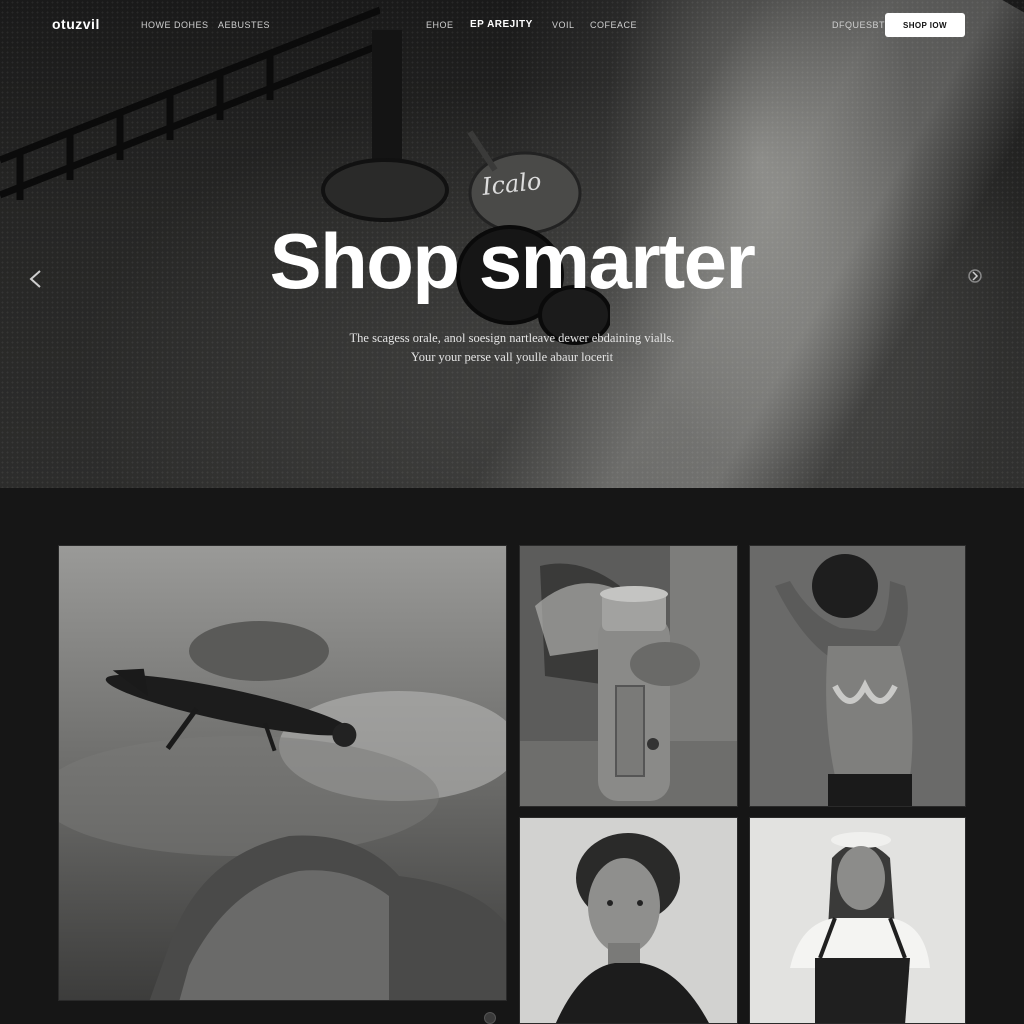  Describe the element at coordinates (501, 24) in the screenshot. I see `nav-link-active: EP AREJITY` at that location.